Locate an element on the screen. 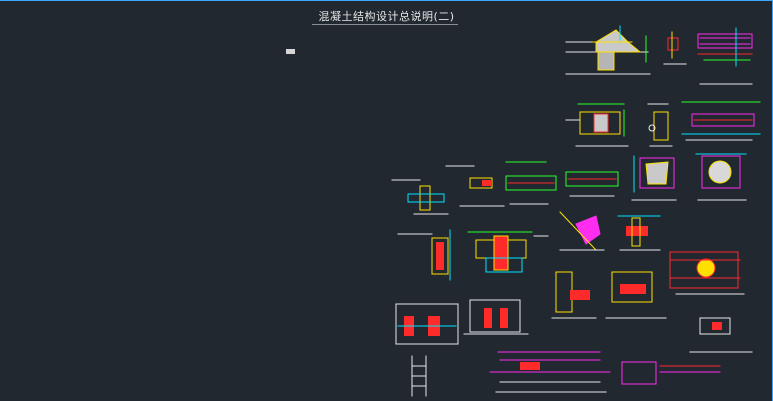 This screenshot has height=401, width=773. detail-round-column-red is located at coordinates (707, 273).